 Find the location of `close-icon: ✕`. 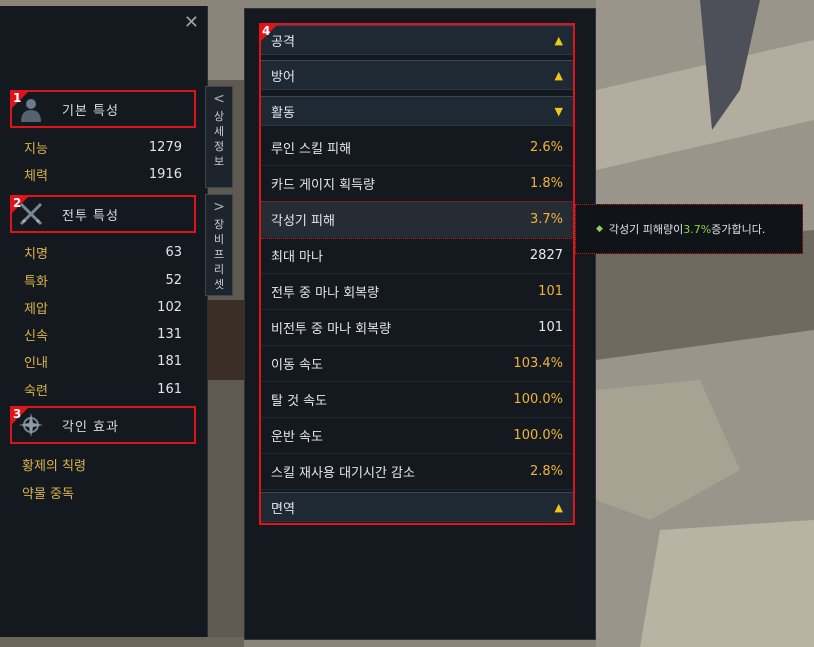

close-icon: ✕ is located at coordinates (191, 23).